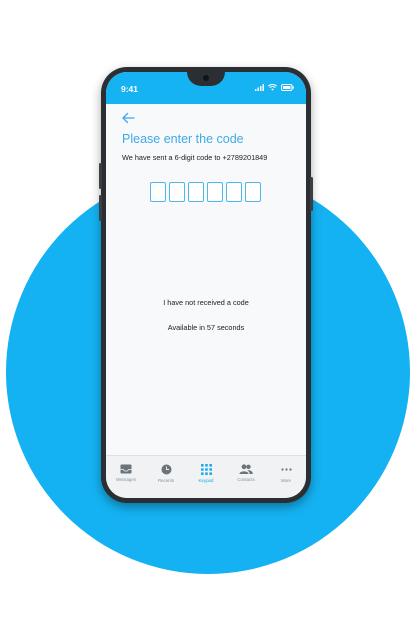 This screenshot has height=628, width=412. Describe the element at coordinates (206, 327) in the screenshot. I see `resend-countdown: Available in 57 seconds` at that location.